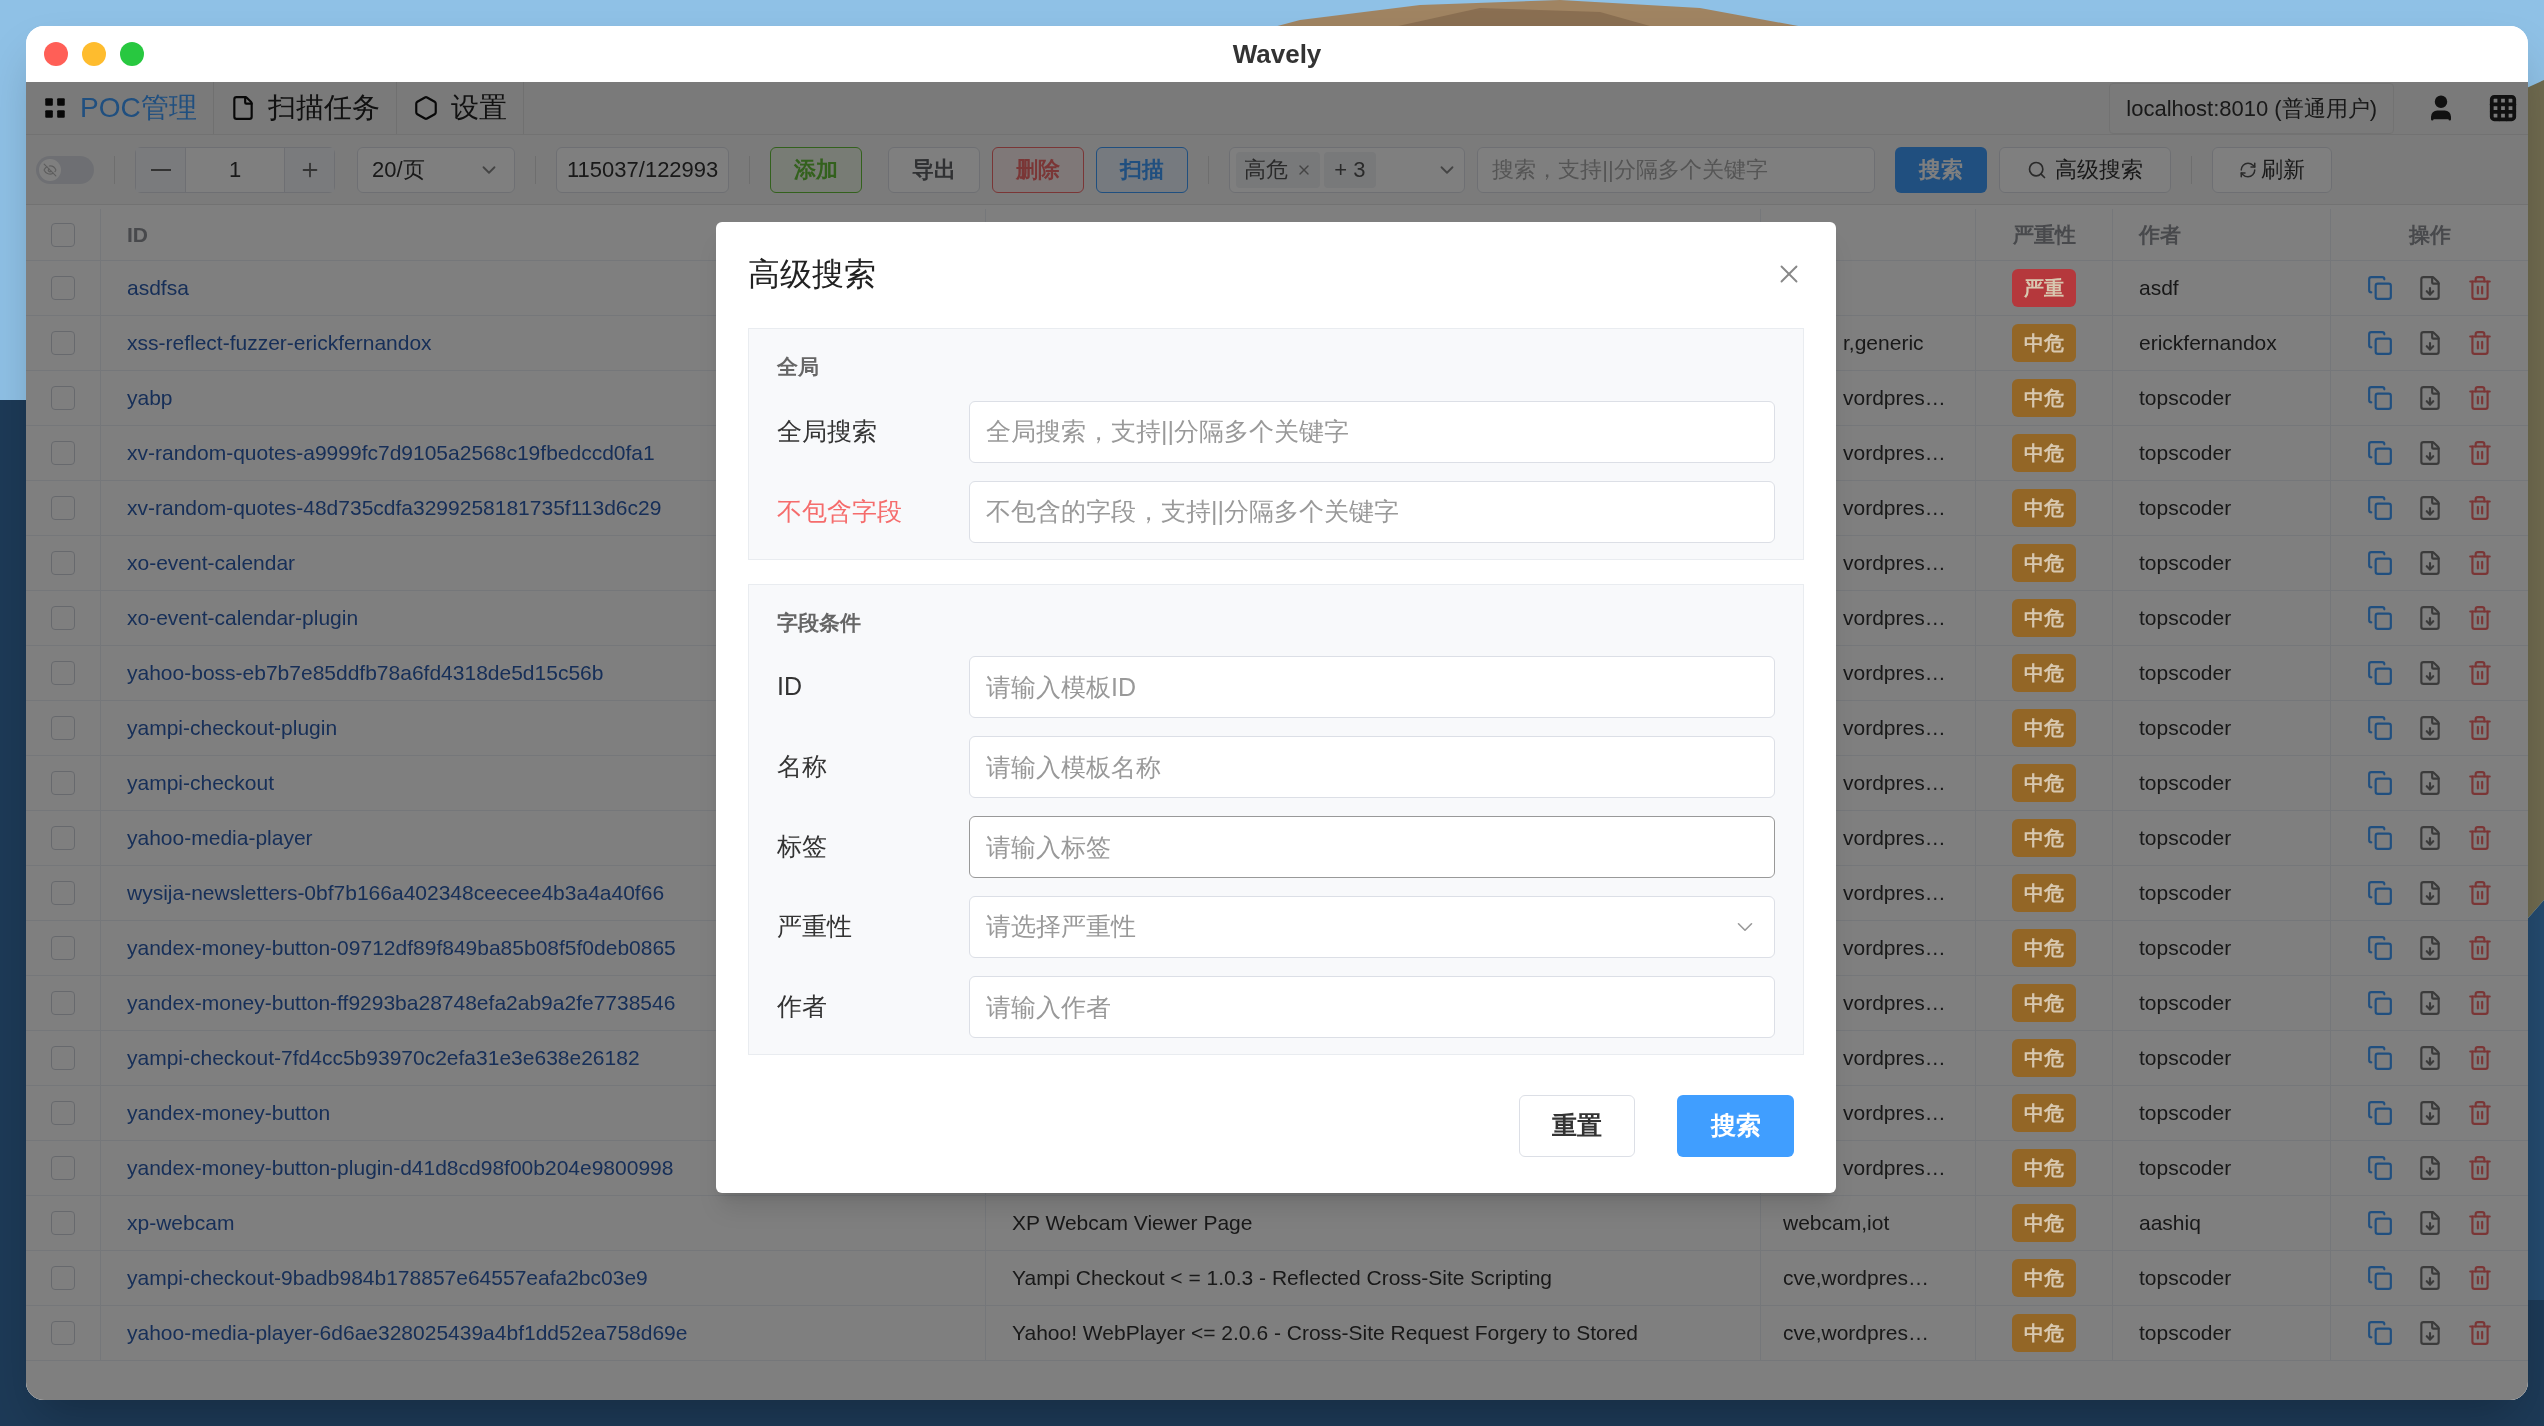  What do you see at coordinates (243, 618) in the screenshot?
I see `template-id-link: xo-event-calendar-plugin` at bounding box center [243, 618].